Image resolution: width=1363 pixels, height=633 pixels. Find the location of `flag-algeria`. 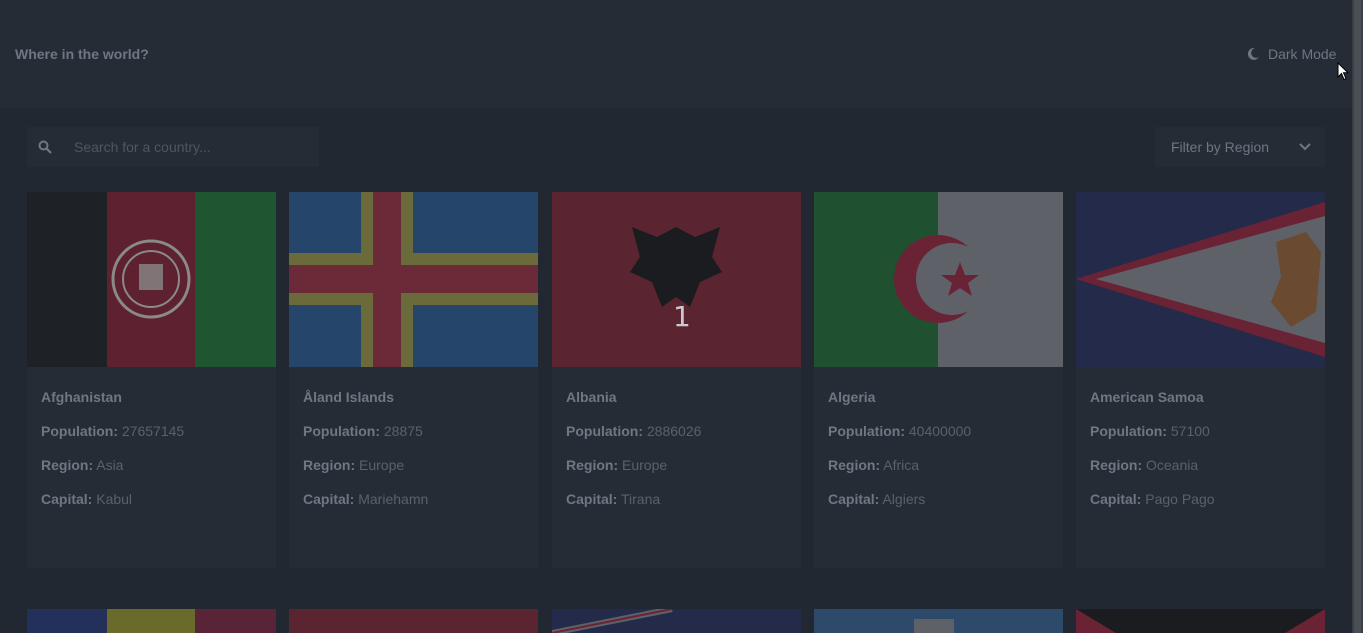

flag-algeria is located at coordinates (938, 279).